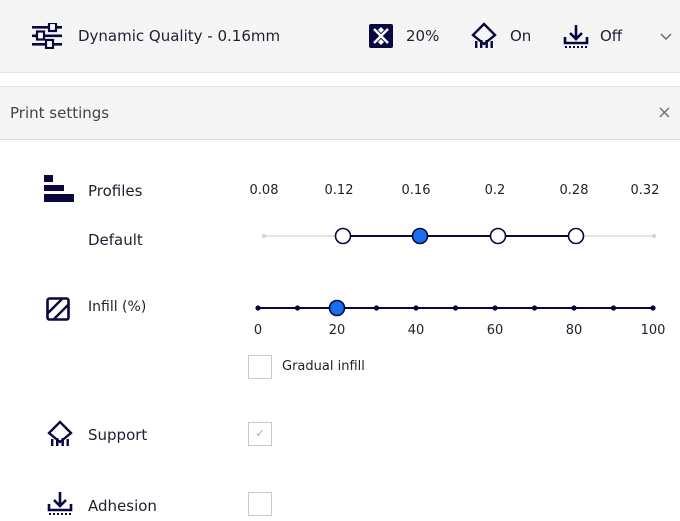 Image resolution: width=680 pixels, height=521 pixels. What do you see at coordinates (420, 236) in the screenshot?
I see `profile-option-0.16-selected` at bounding box center [420, 236].